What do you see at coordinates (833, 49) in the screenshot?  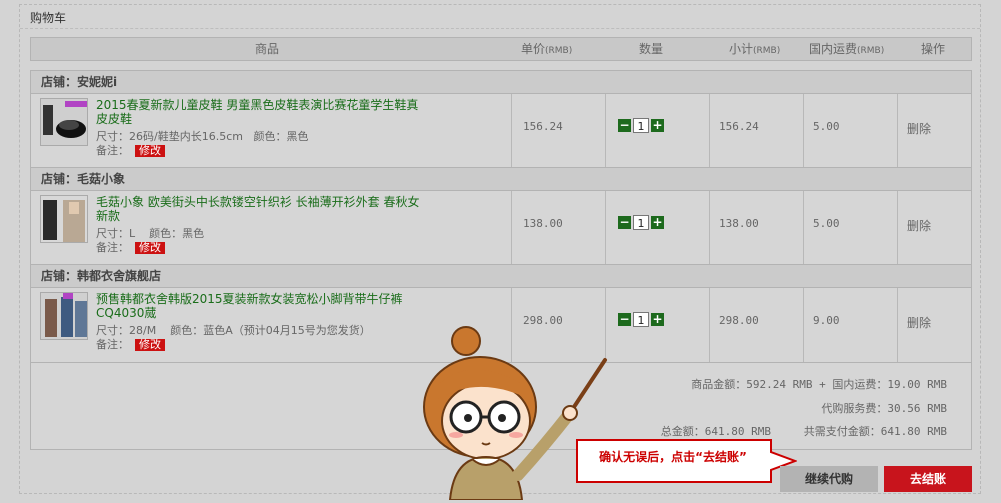 I see `col-shipping-label: 国内运费` at bounding box center [833, 49].